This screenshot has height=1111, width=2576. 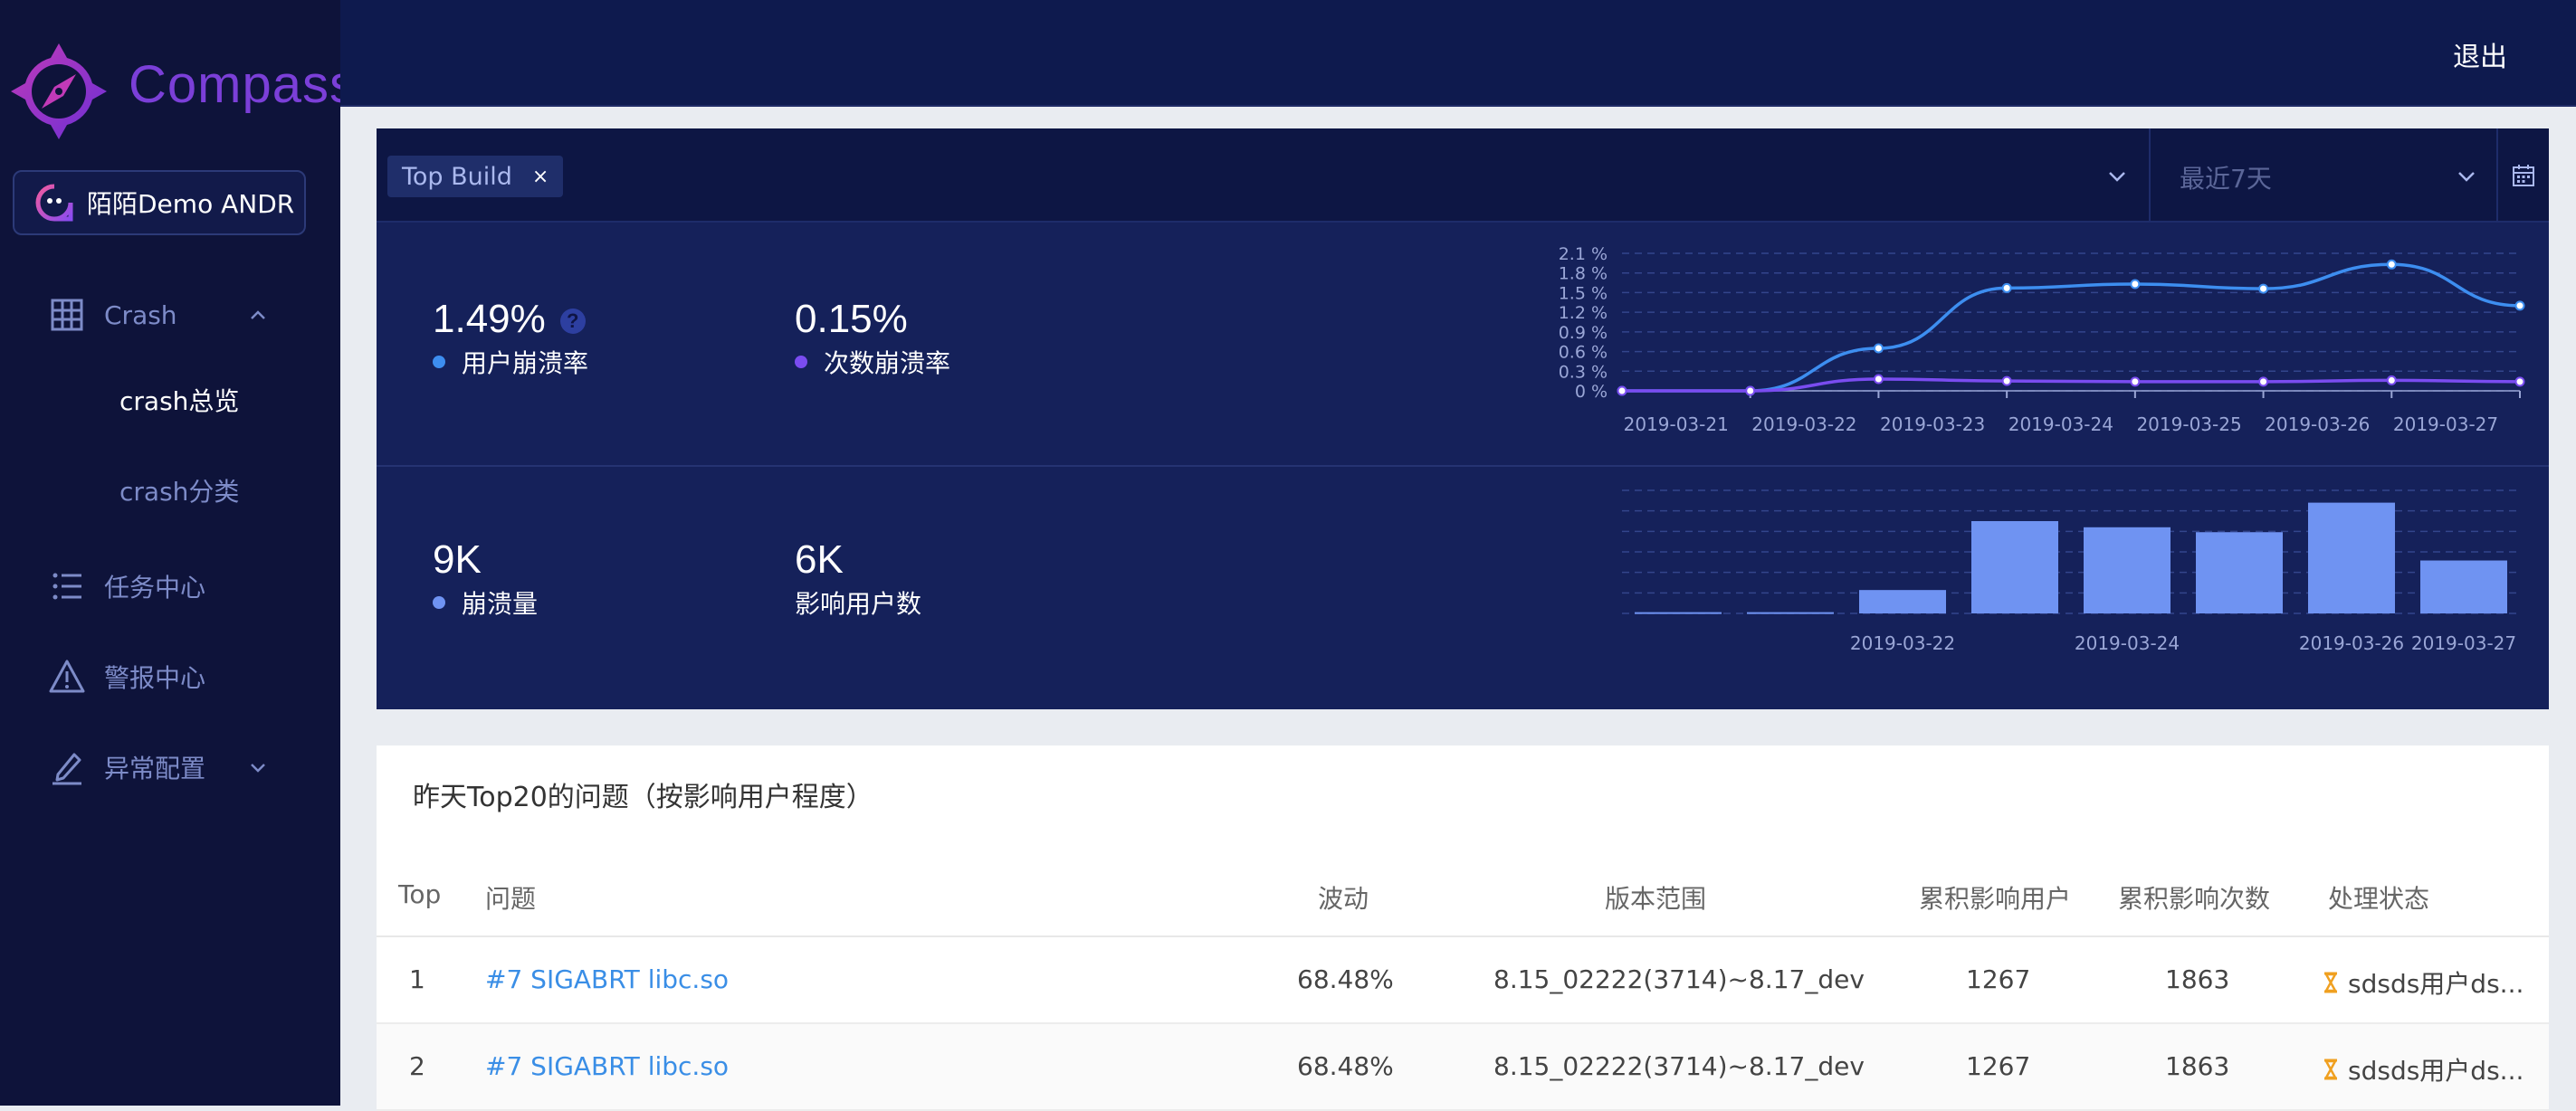 I want to click on sidebar-subitem-crash-overview: crash总览, so click(x=179, y=400).